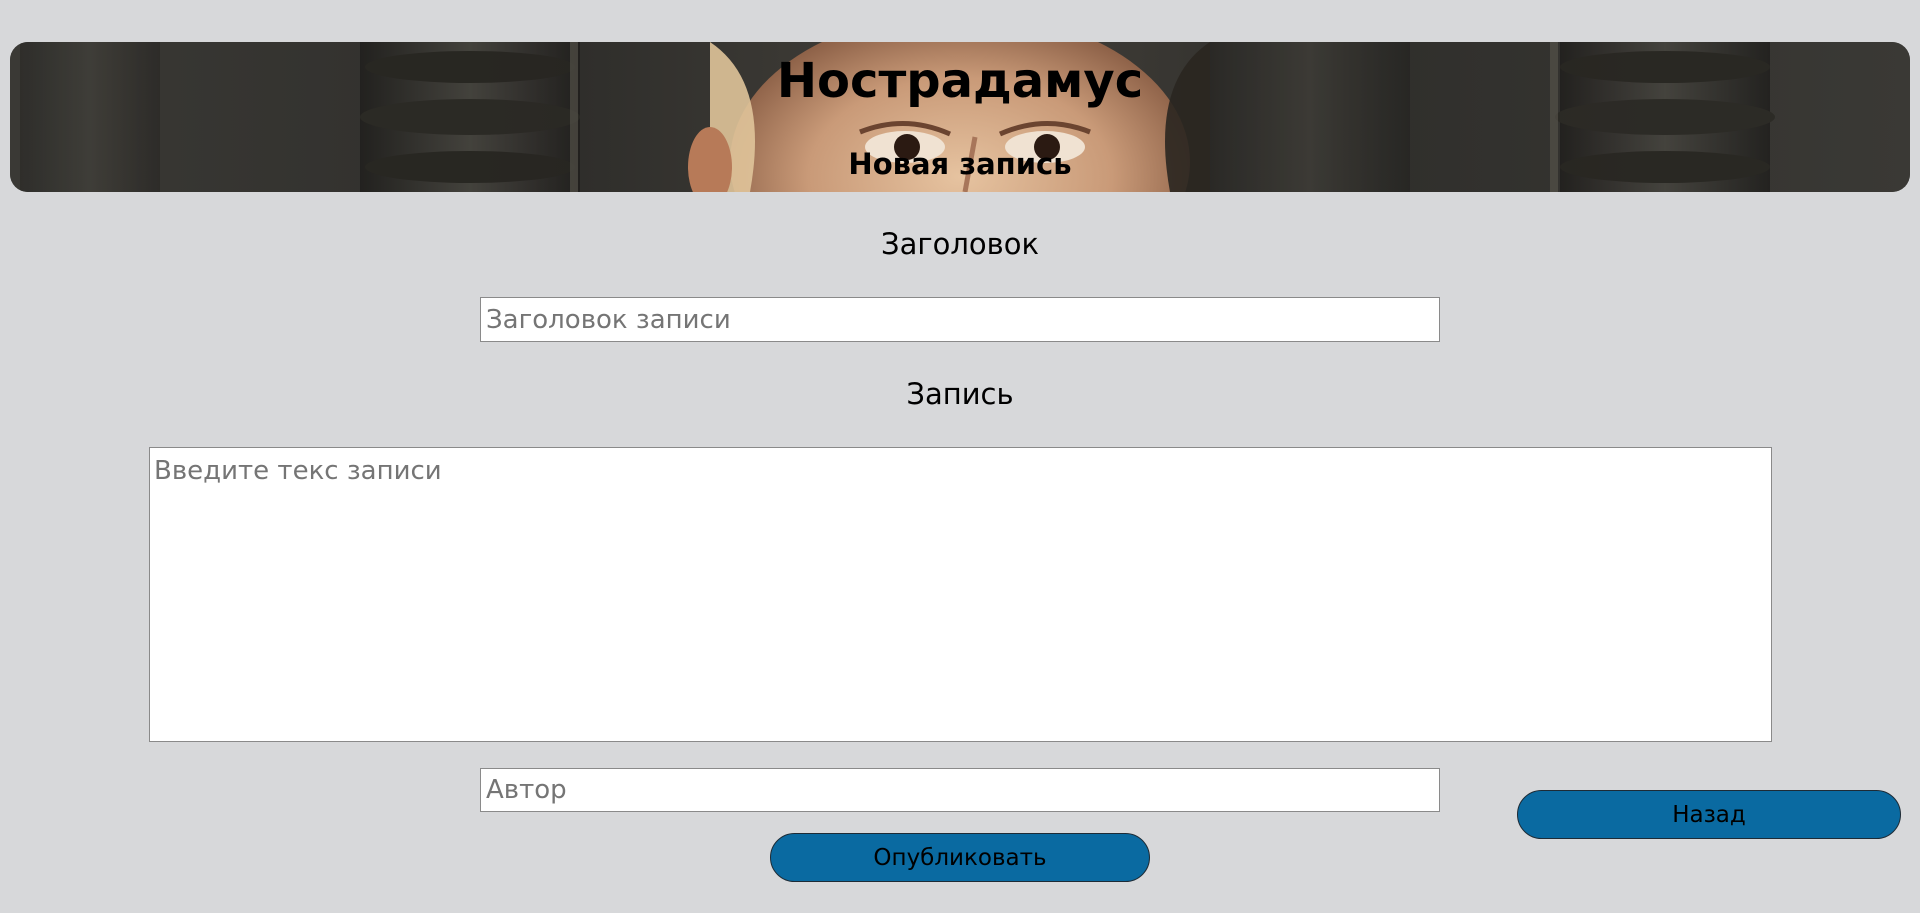  I want to click on author-input, so click(960, 790).